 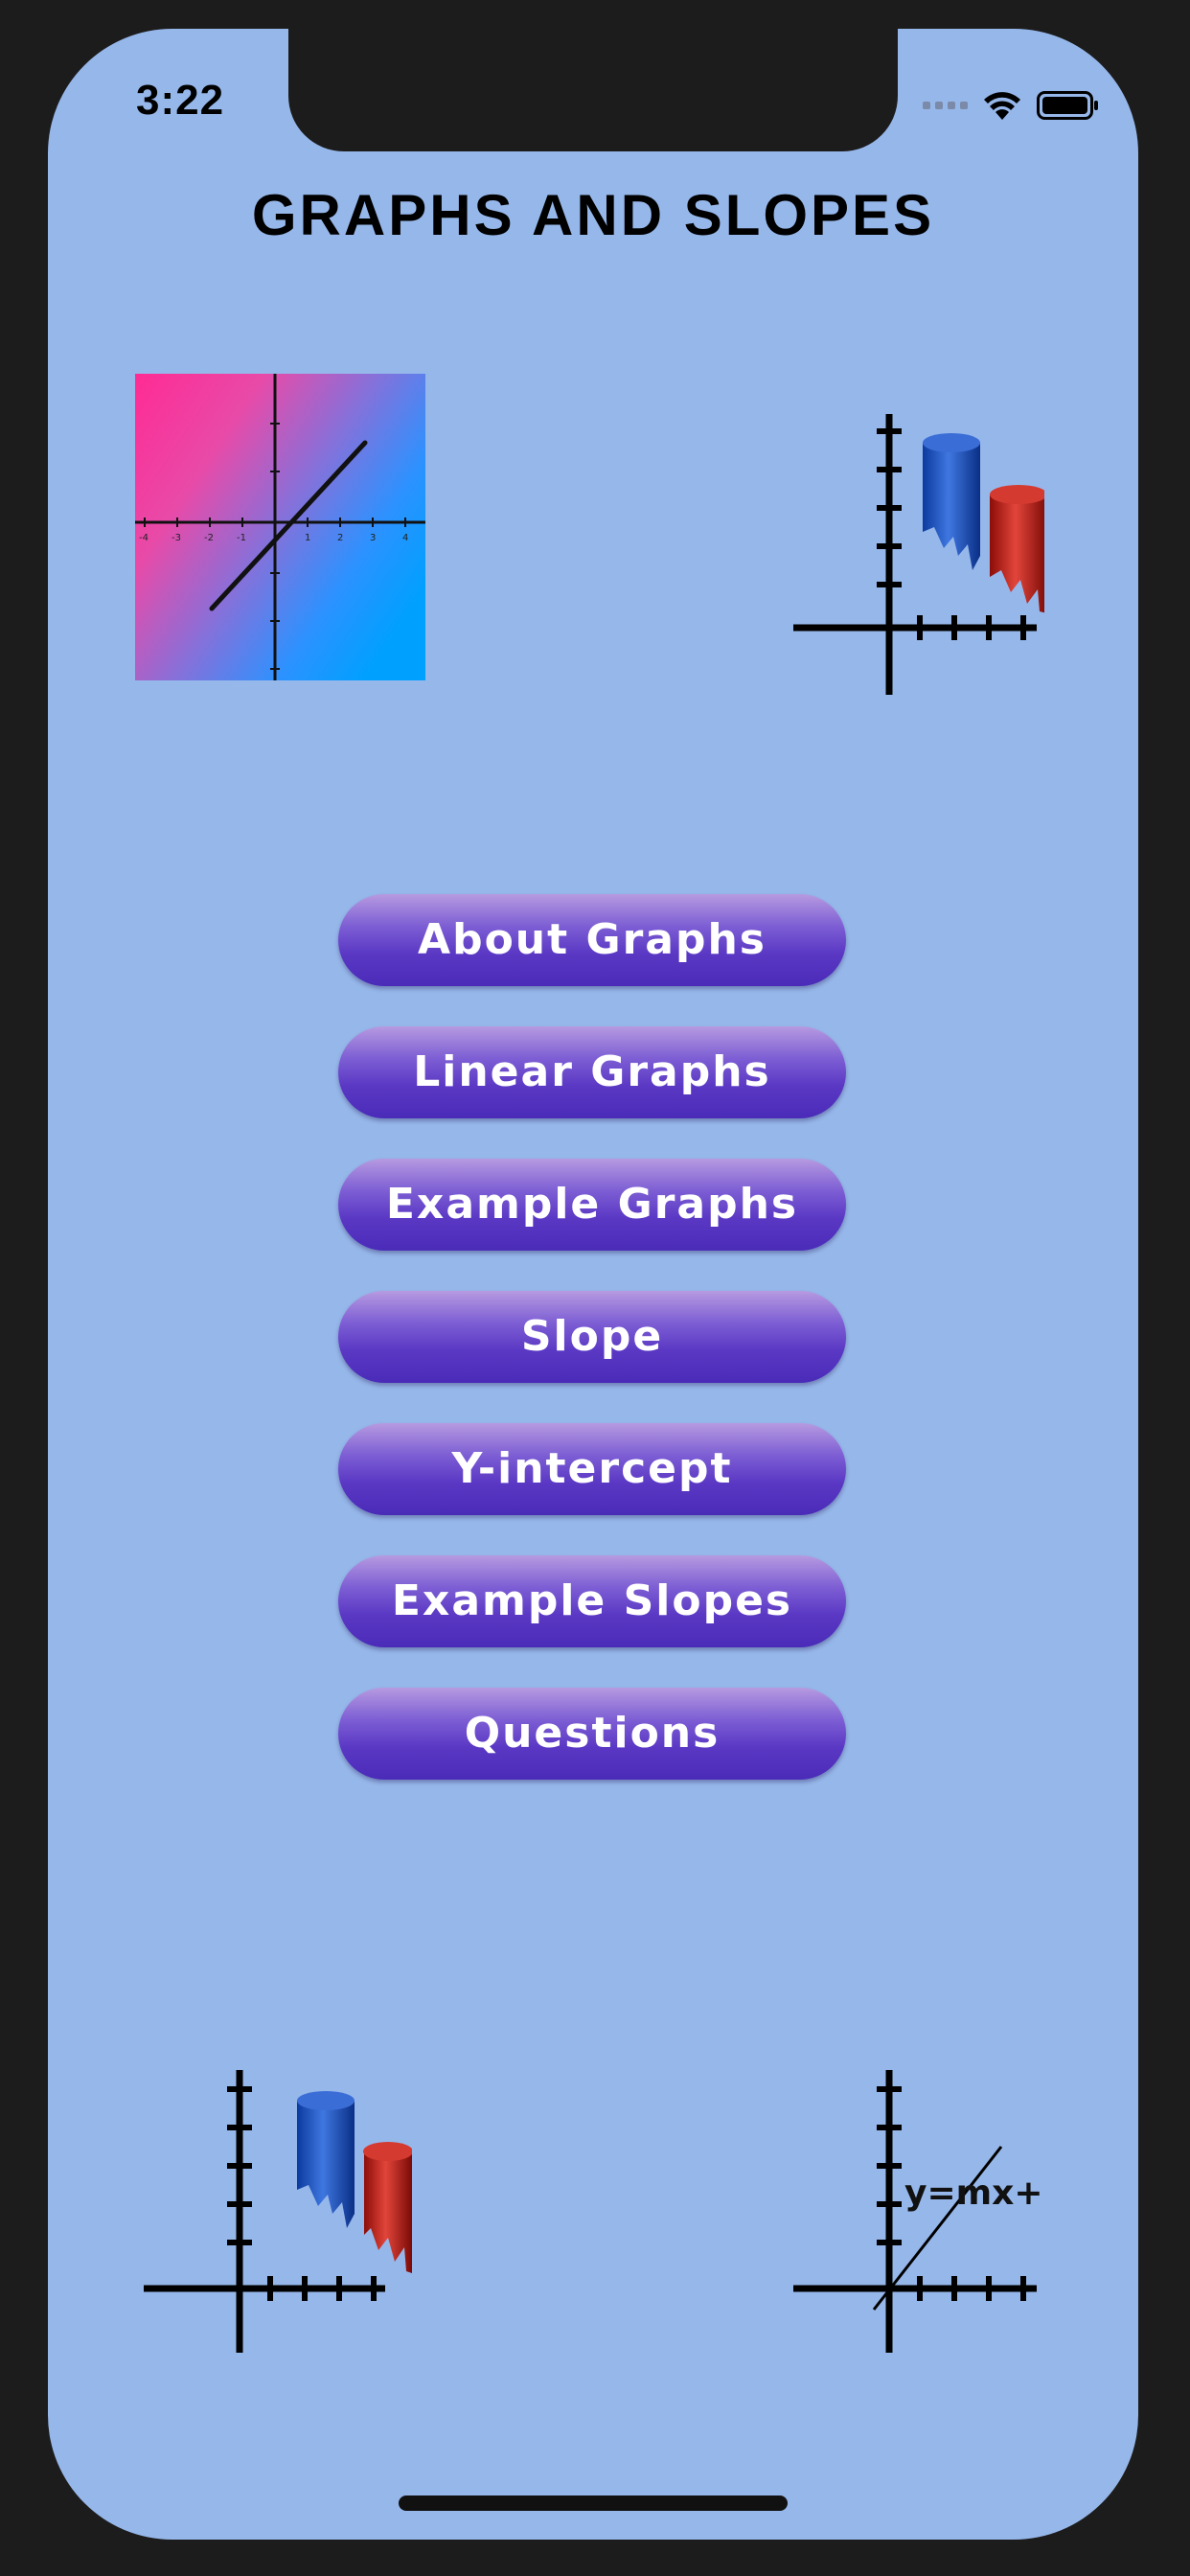 I want to click on svg-text: 3, so click(x=373, y=538).